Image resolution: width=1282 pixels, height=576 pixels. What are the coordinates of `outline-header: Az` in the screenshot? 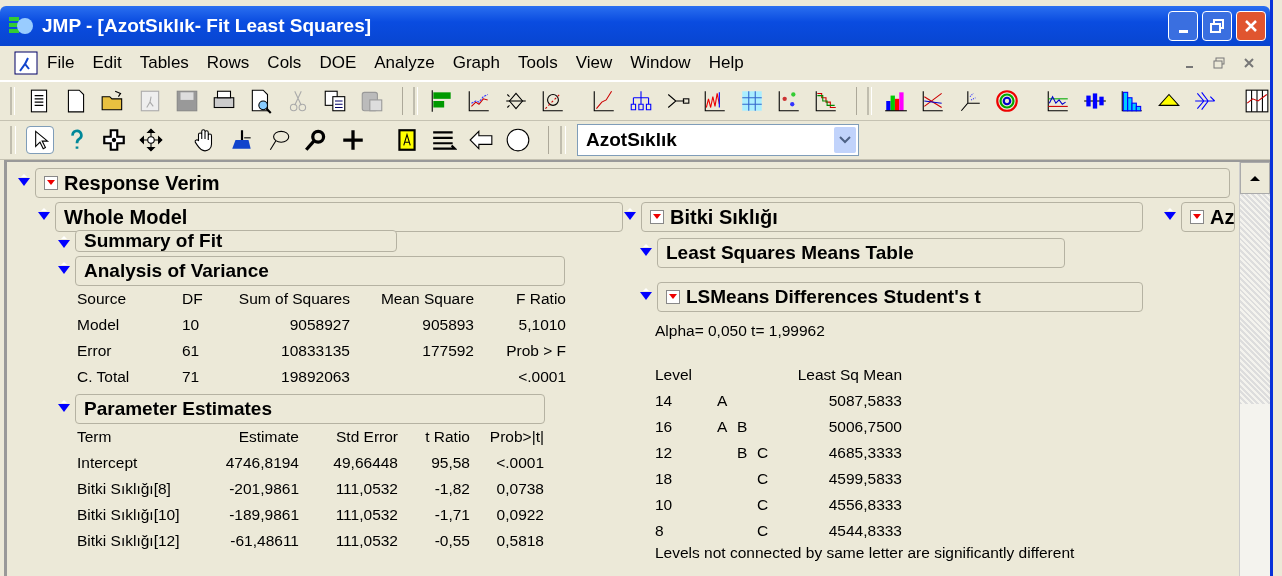 It's located at (1208, 217).